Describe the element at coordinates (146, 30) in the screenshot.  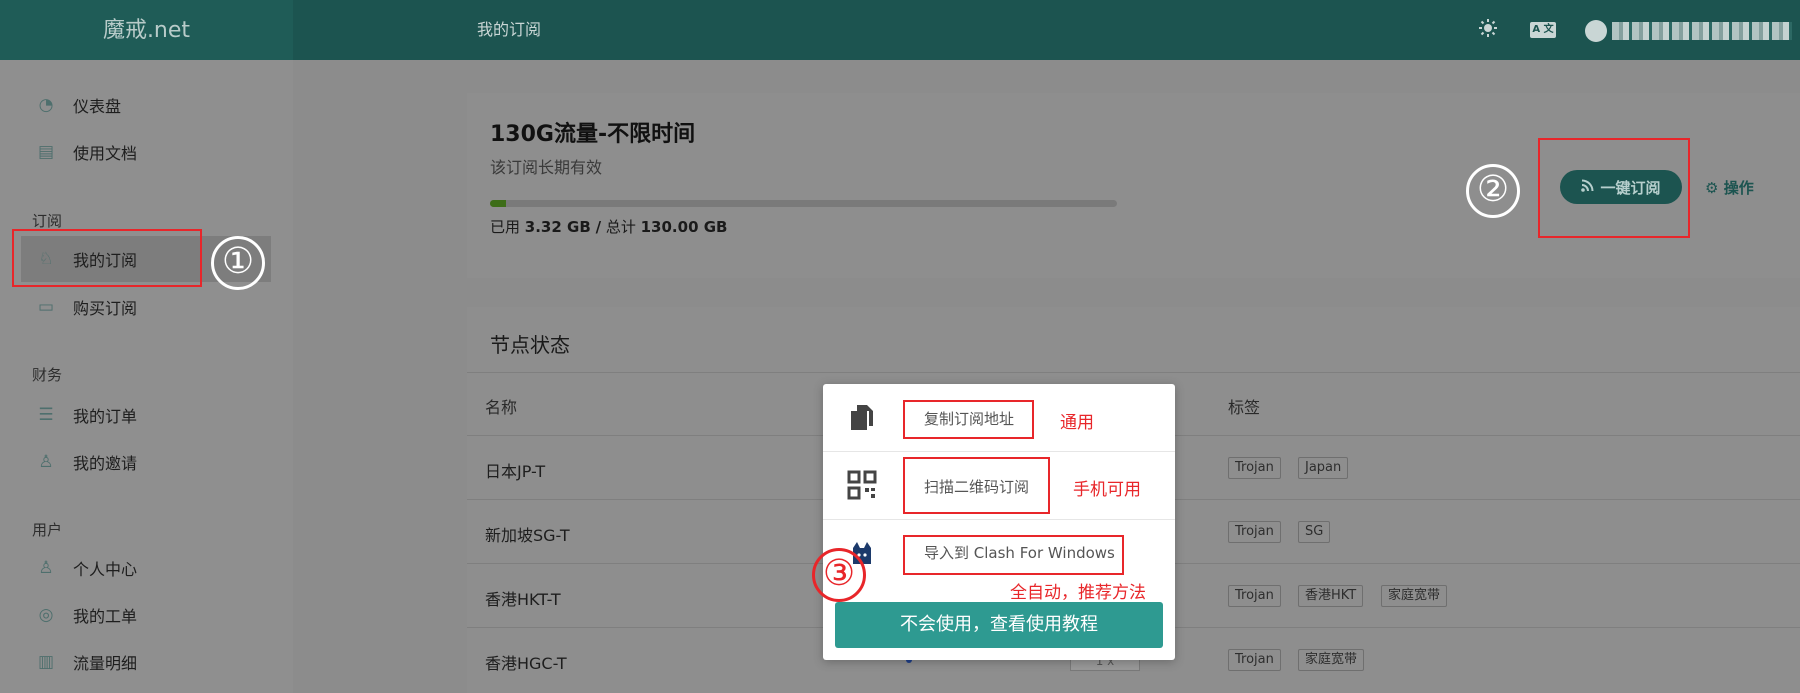
I see `brand-logo: 魔戒.net` at that location.